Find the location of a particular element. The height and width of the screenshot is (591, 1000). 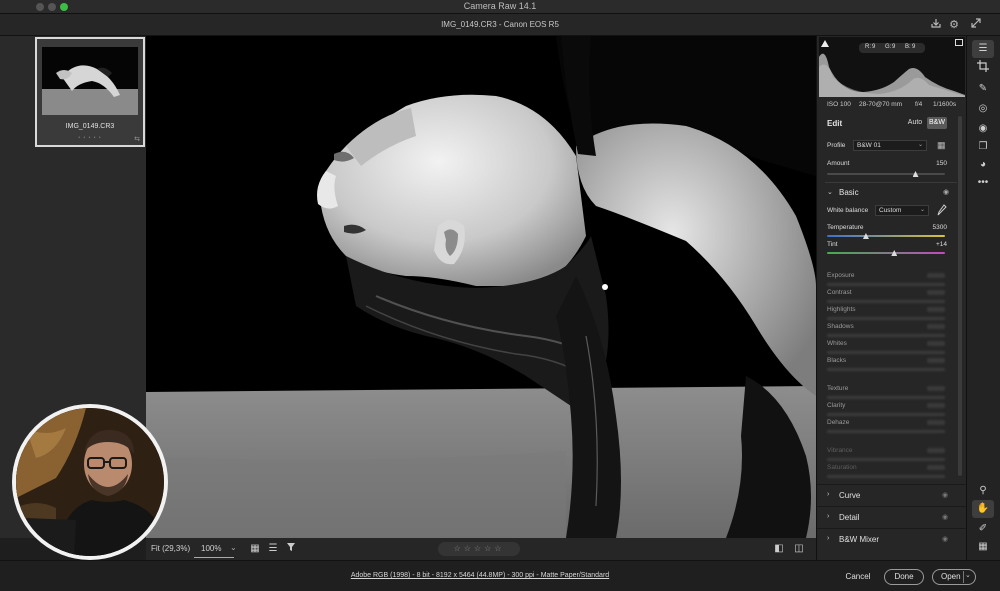

slider-value-exposure is located at coordinates (936, 275).